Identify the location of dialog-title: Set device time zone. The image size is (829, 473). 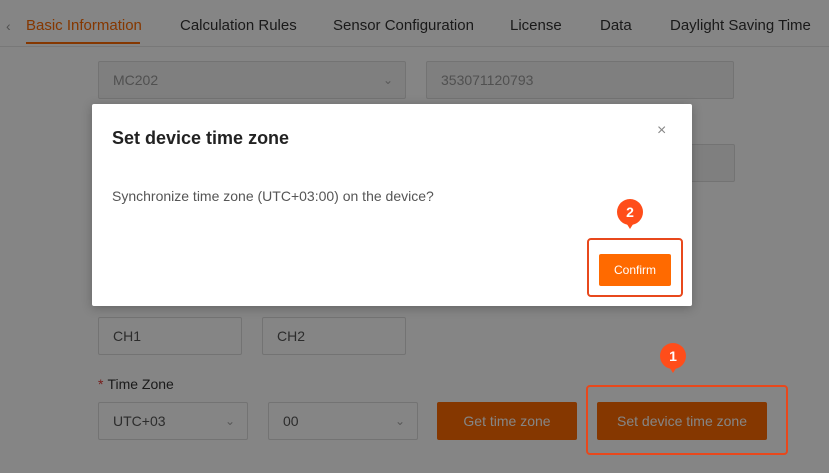
(201, 138).